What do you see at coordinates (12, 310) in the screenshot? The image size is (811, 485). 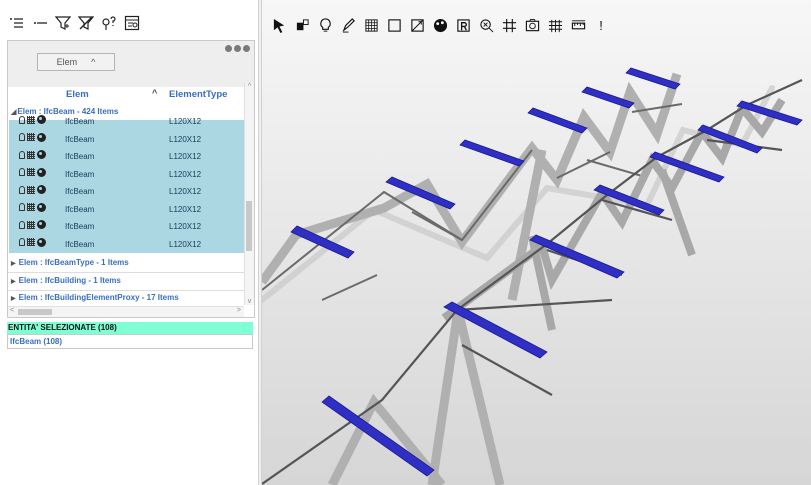 I see `scroll-left-icon: <` at bounding box center [12, 310].